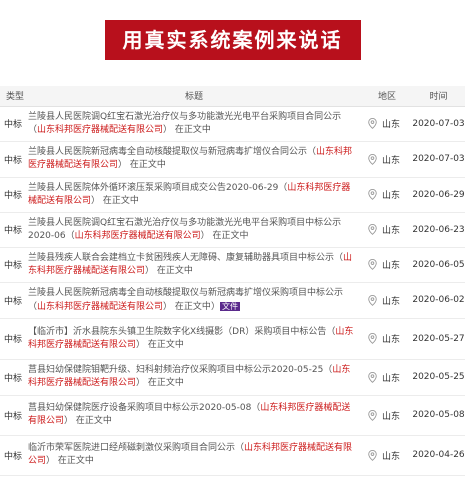 This screenshot has height=504, width=465. What do you see at coordinates (438, 265) in the screenshot?
I see `row-date: 2020-06-05` at bounding box center [438, 265].